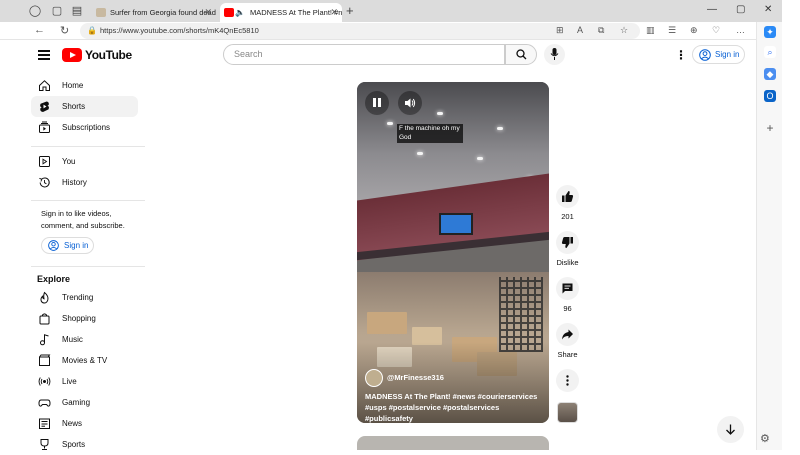  I want to click on comments-button, so click(567, 288).